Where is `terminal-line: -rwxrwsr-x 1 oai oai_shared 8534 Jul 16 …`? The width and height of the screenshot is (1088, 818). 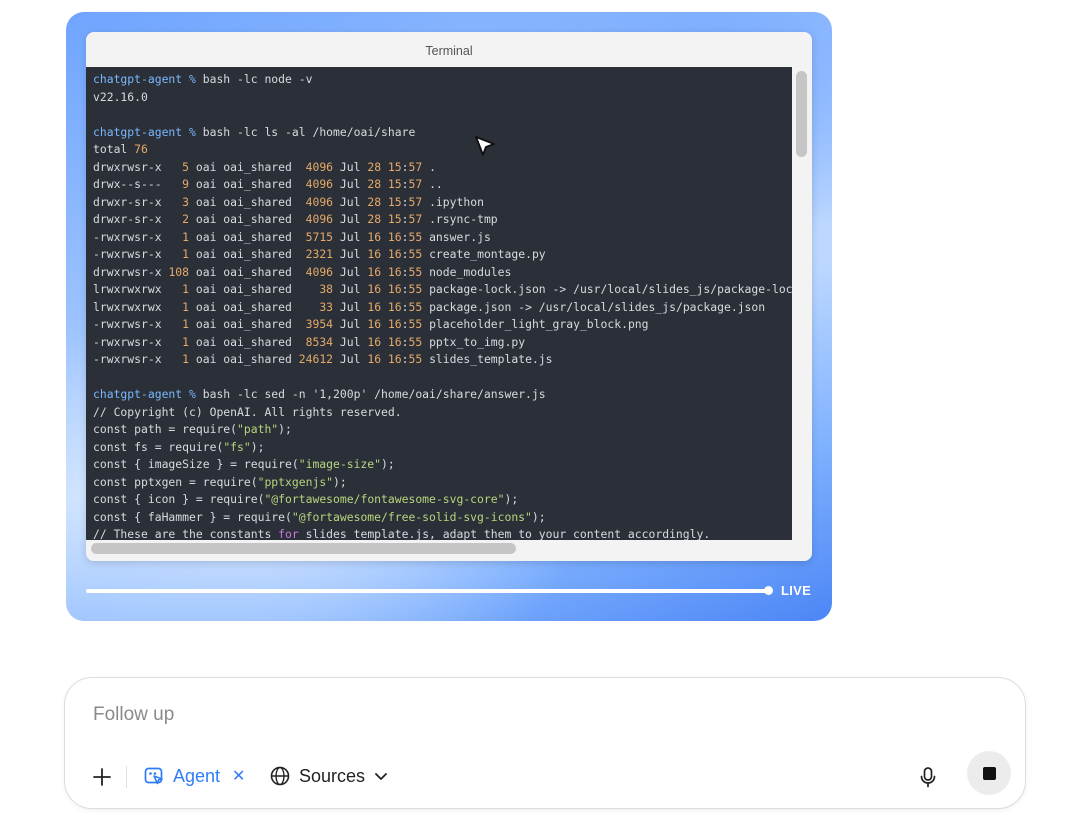
terminal-line: -rwxrwsr-x 1 oai oai_shared 8534 Jul 16 … is located at coordinates (442, 343).